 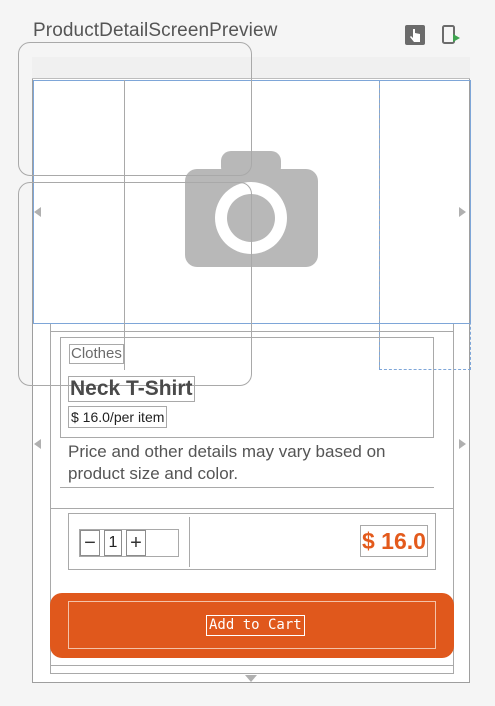 What do you see at coordinates (251, 678) in the screenshot?
I see `scroll-down-icon` at bounding box center [251, 678].